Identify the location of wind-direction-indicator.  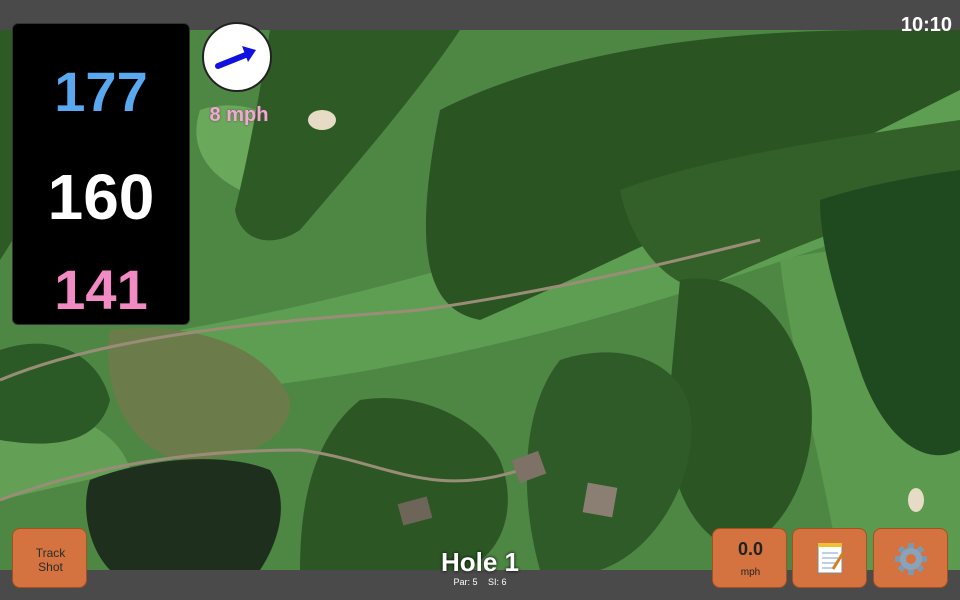
(237, 57).